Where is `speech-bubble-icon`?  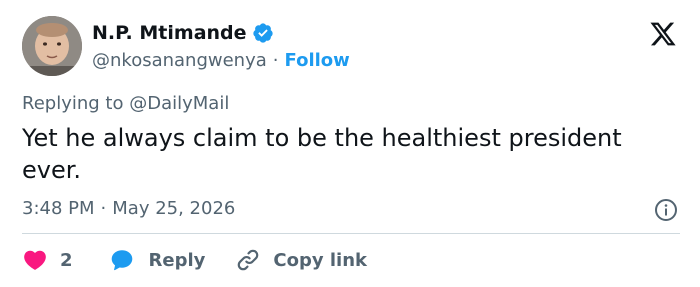
speech-bubble-icon is located at coordinates (122, 260).